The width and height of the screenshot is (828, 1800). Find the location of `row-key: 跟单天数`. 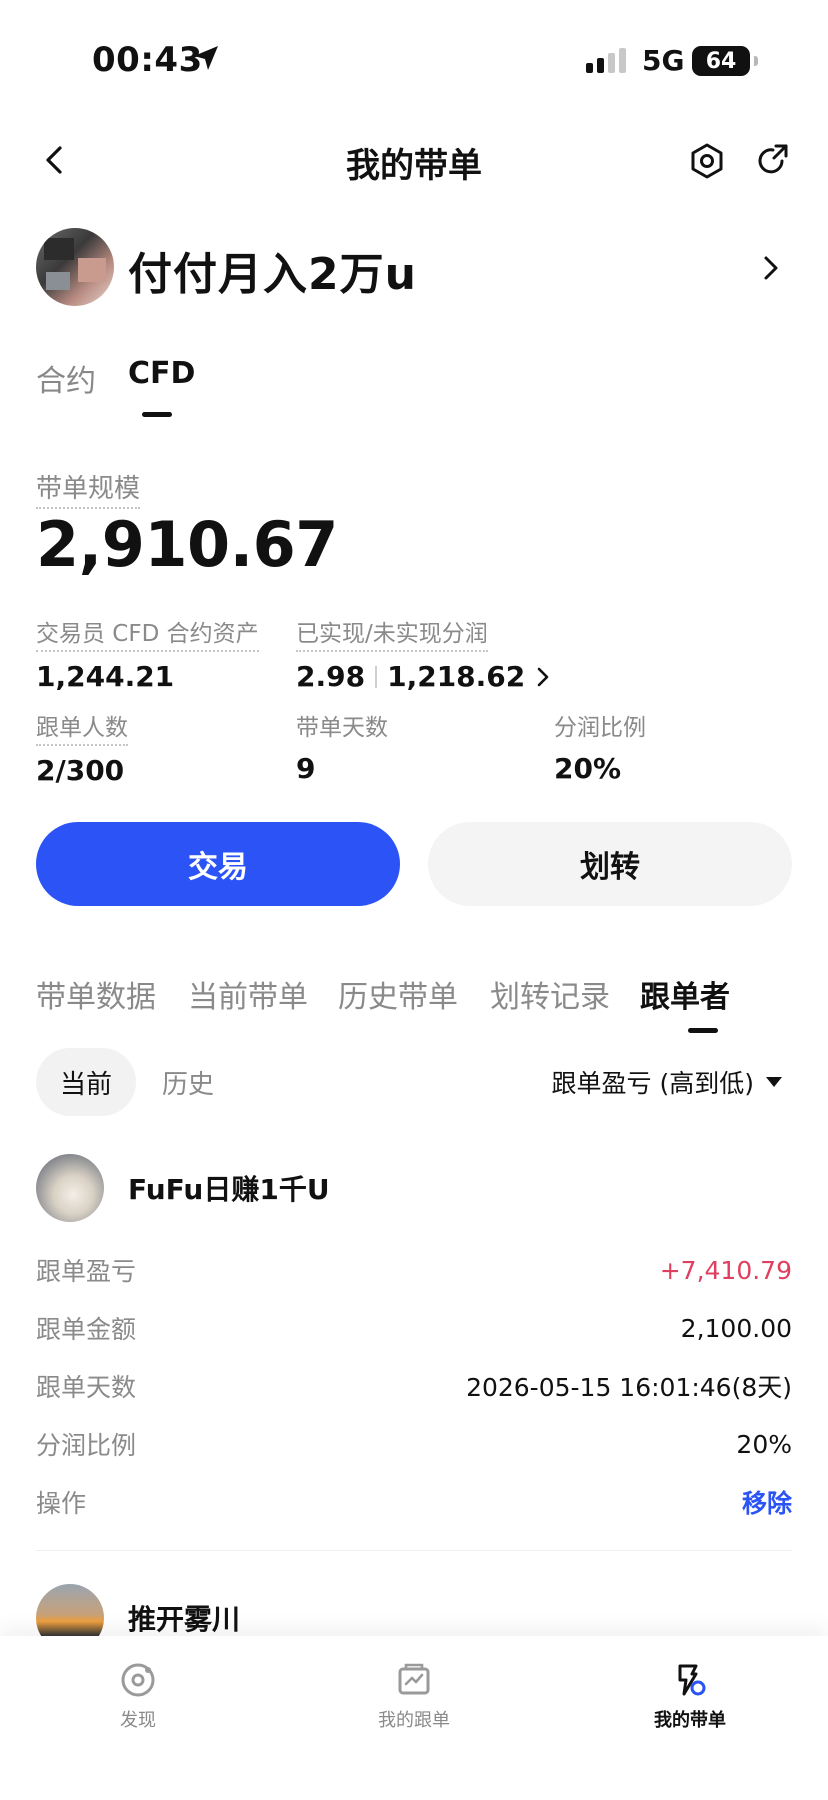

row-key: 跟单天数 is located at coordinates (86, 1387).